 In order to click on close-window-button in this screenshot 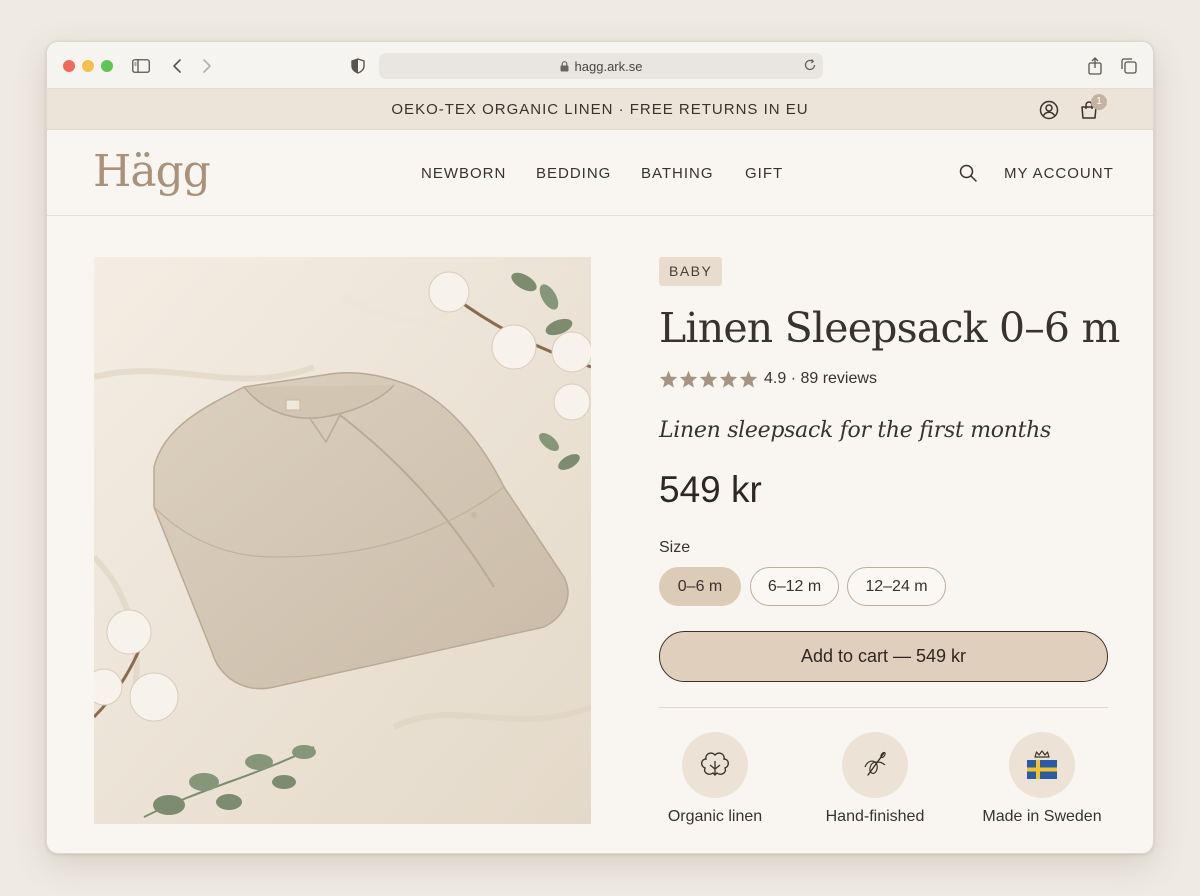, I will do `click(69, 66)`.